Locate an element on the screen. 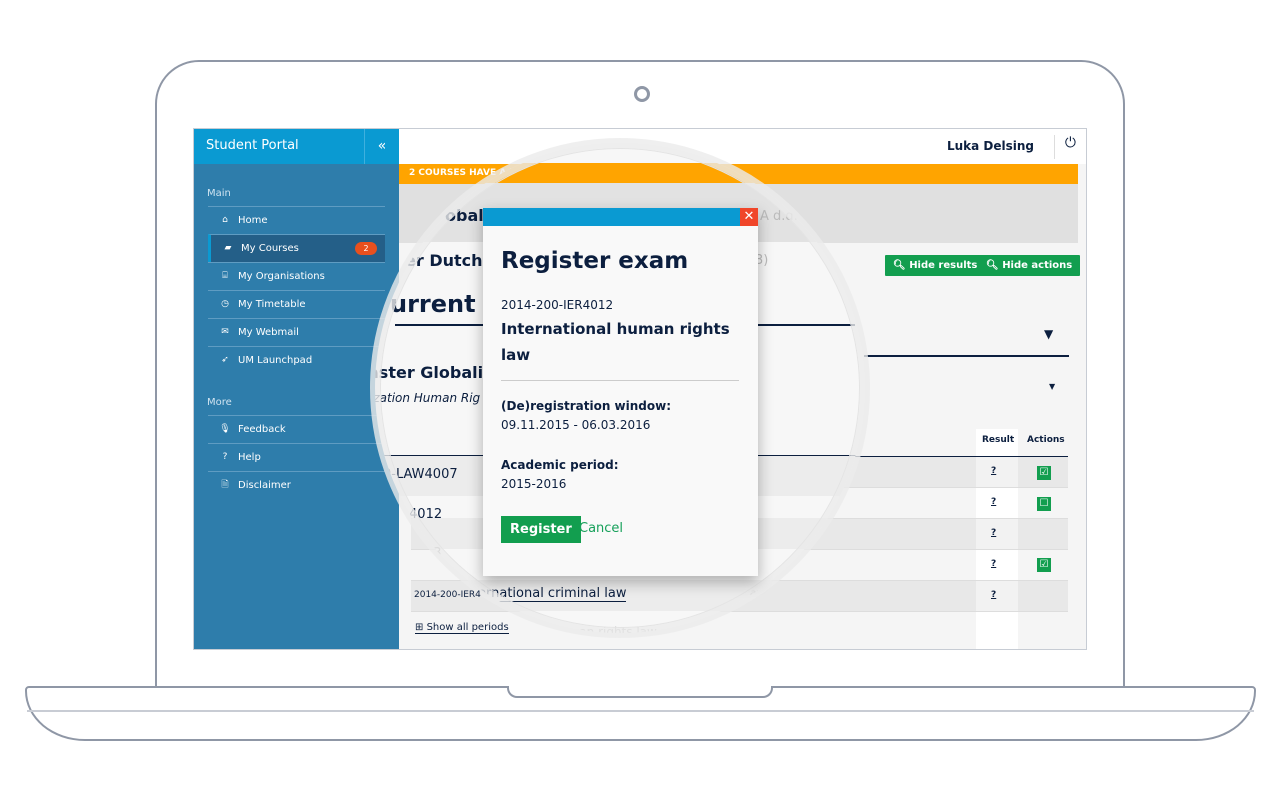  course-code: 2014-200-IER4012 is located at coordinates (557, 305).